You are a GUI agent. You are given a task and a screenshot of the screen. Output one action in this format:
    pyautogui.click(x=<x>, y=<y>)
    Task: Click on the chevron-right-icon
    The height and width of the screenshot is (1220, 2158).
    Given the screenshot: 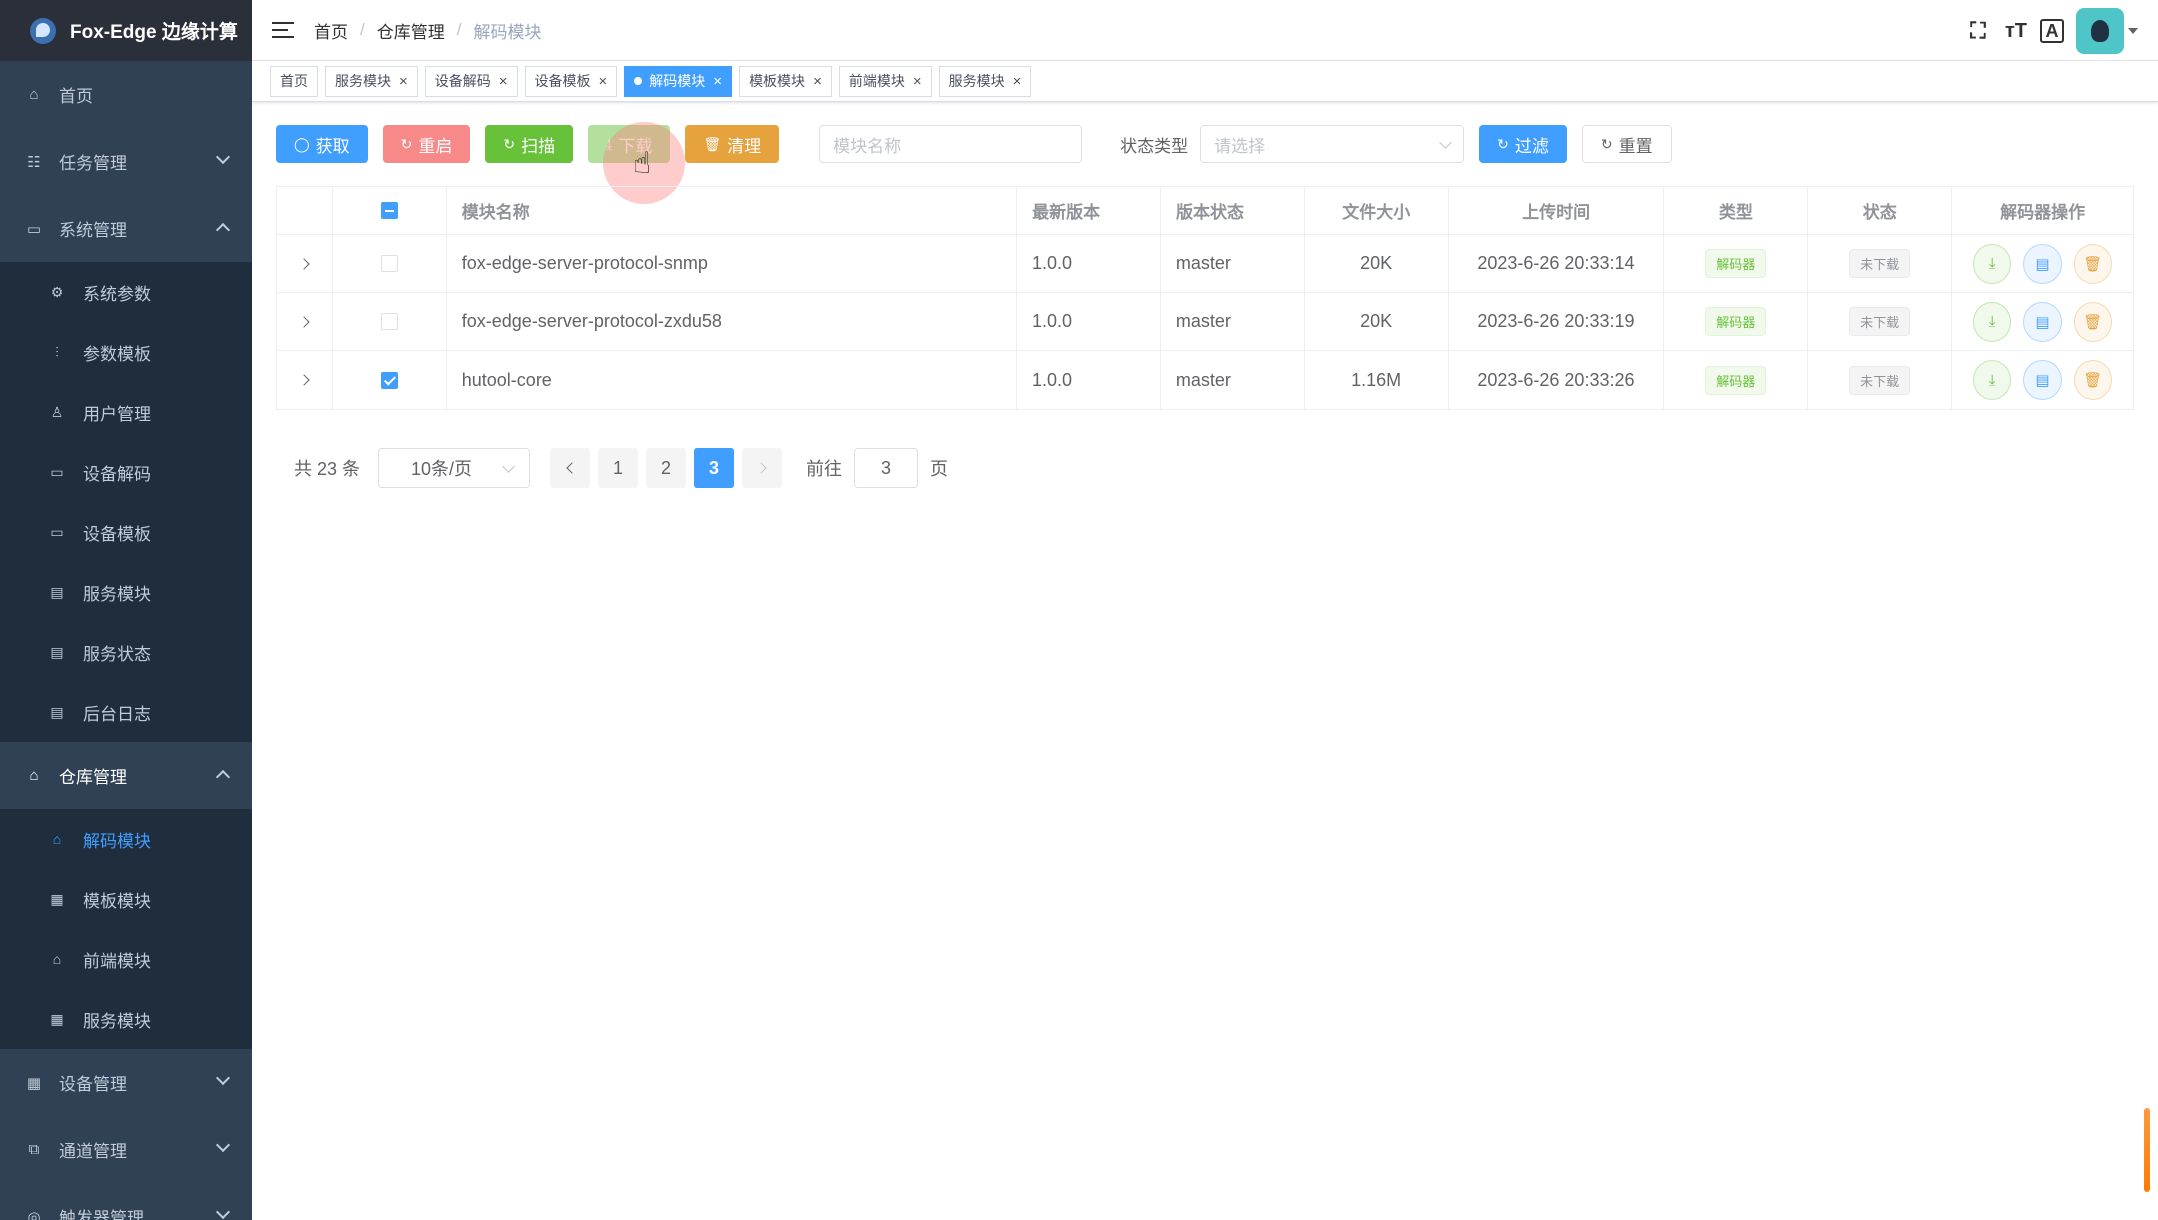 What is the action you would take?
    pyautogui.click(x=304, y=380)
    